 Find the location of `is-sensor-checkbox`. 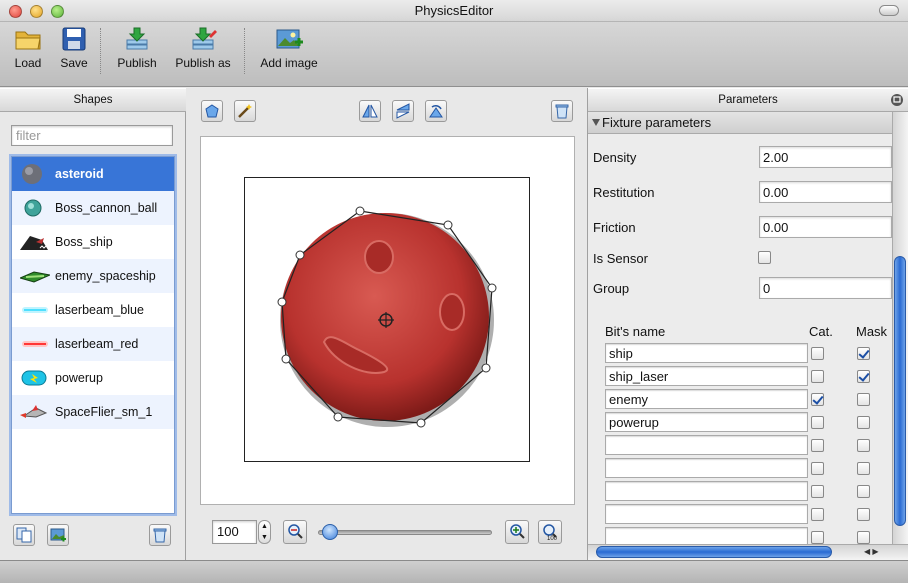

is-sensor-checkbox is located at coordinates (764, 257).